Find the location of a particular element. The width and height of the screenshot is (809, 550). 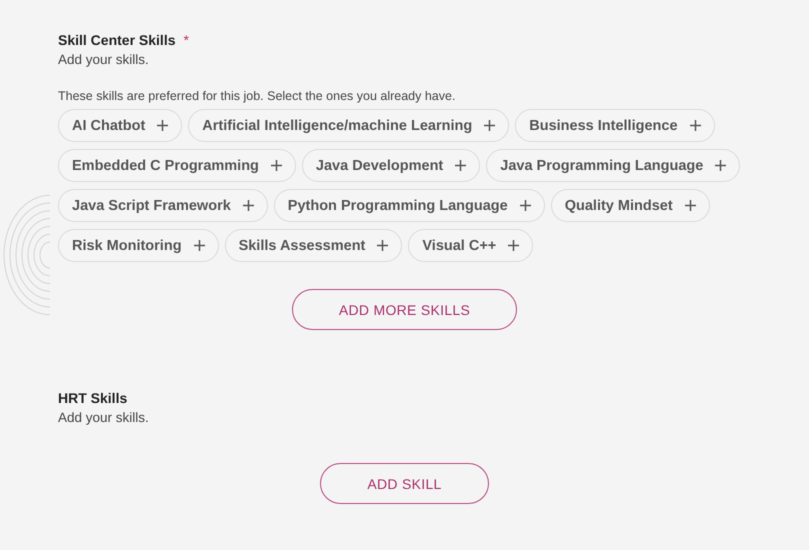

skill-chip: Java Script Framework is located at coordinates (163, 205).